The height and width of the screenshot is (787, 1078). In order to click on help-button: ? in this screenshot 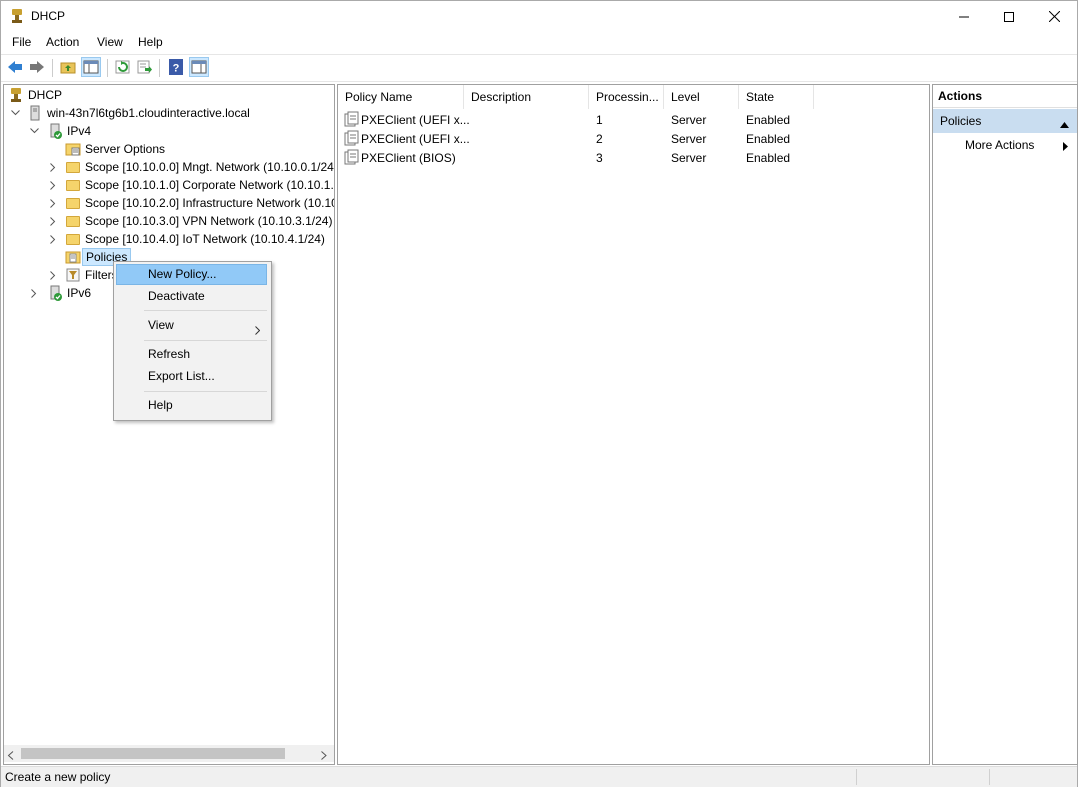, I will do `click(176, 67)`.